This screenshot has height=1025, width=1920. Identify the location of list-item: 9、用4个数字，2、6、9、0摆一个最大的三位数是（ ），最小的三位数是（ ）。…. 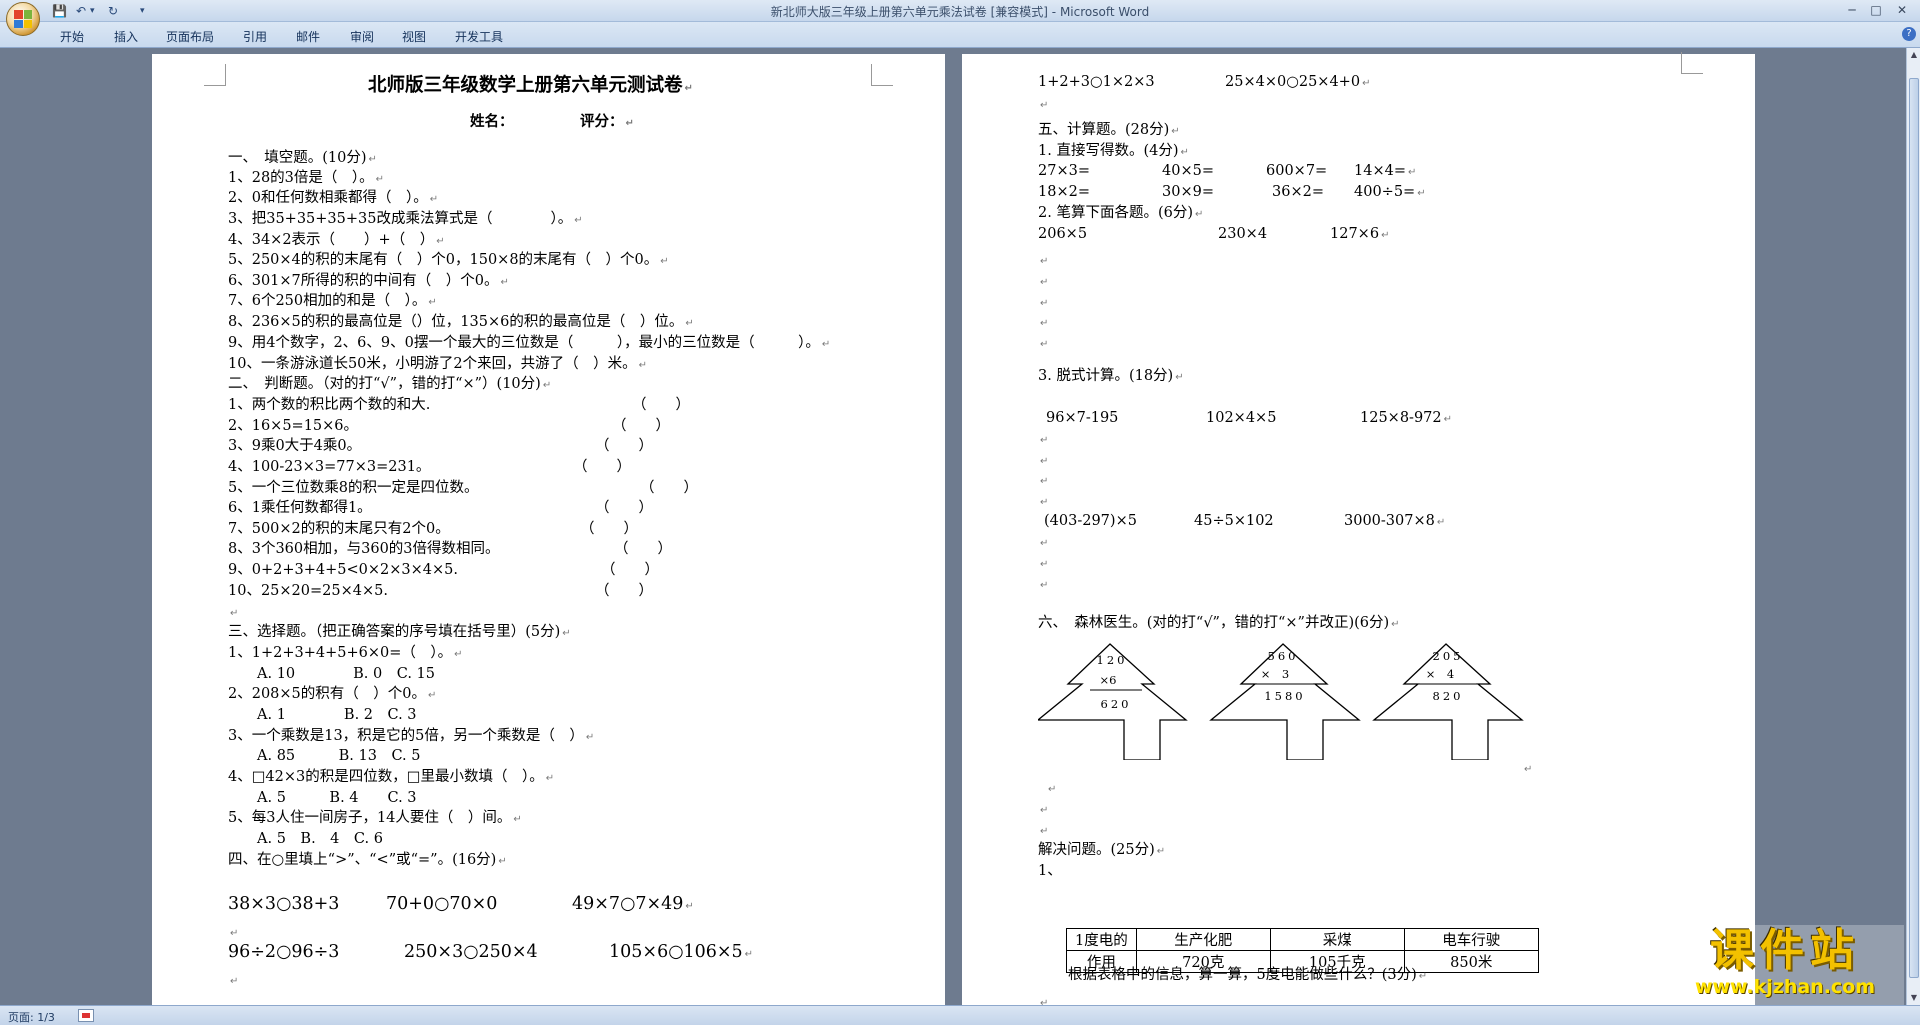
(529, 343).